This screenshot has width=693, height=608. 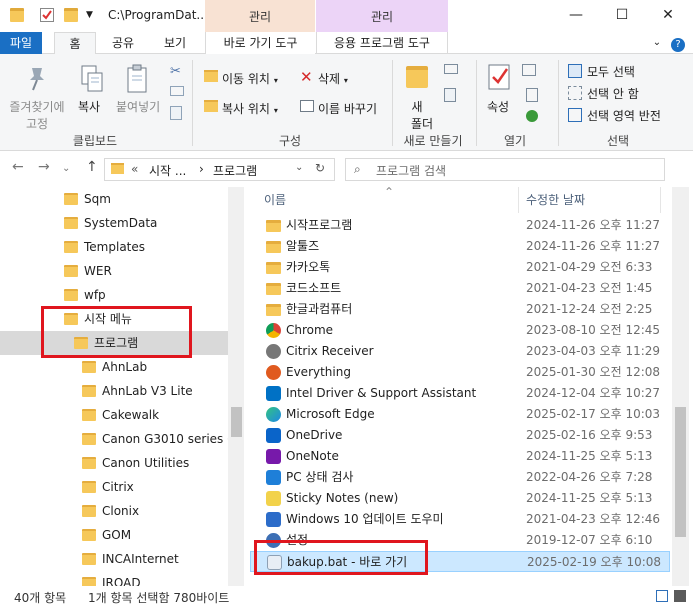 What do you see at coordinates (134, 169) in the screenshot?
I see `breadcrumb-overflow: «` at bounding box center [134, 169].